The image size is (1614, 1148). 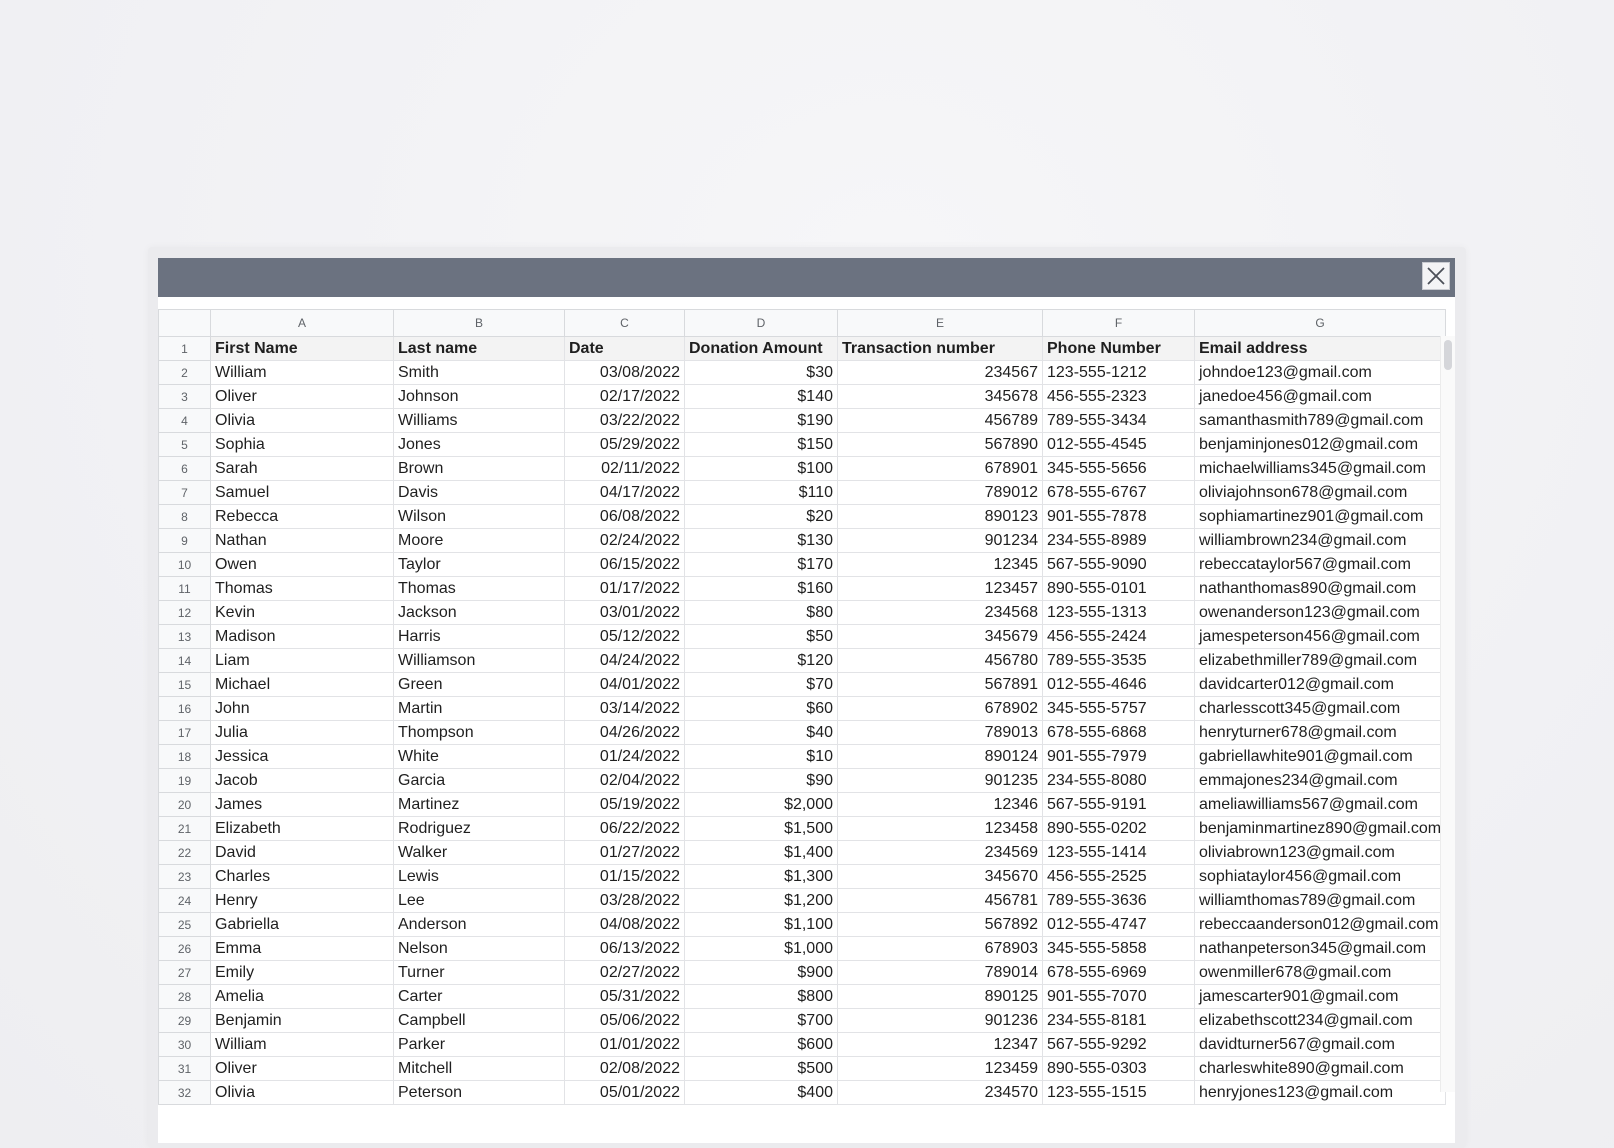 What do you see at coordinates (1118, 564) in the screenshot?
I see `cell-phone-number: 567-555-9090` at bounding box center [1118, 564].